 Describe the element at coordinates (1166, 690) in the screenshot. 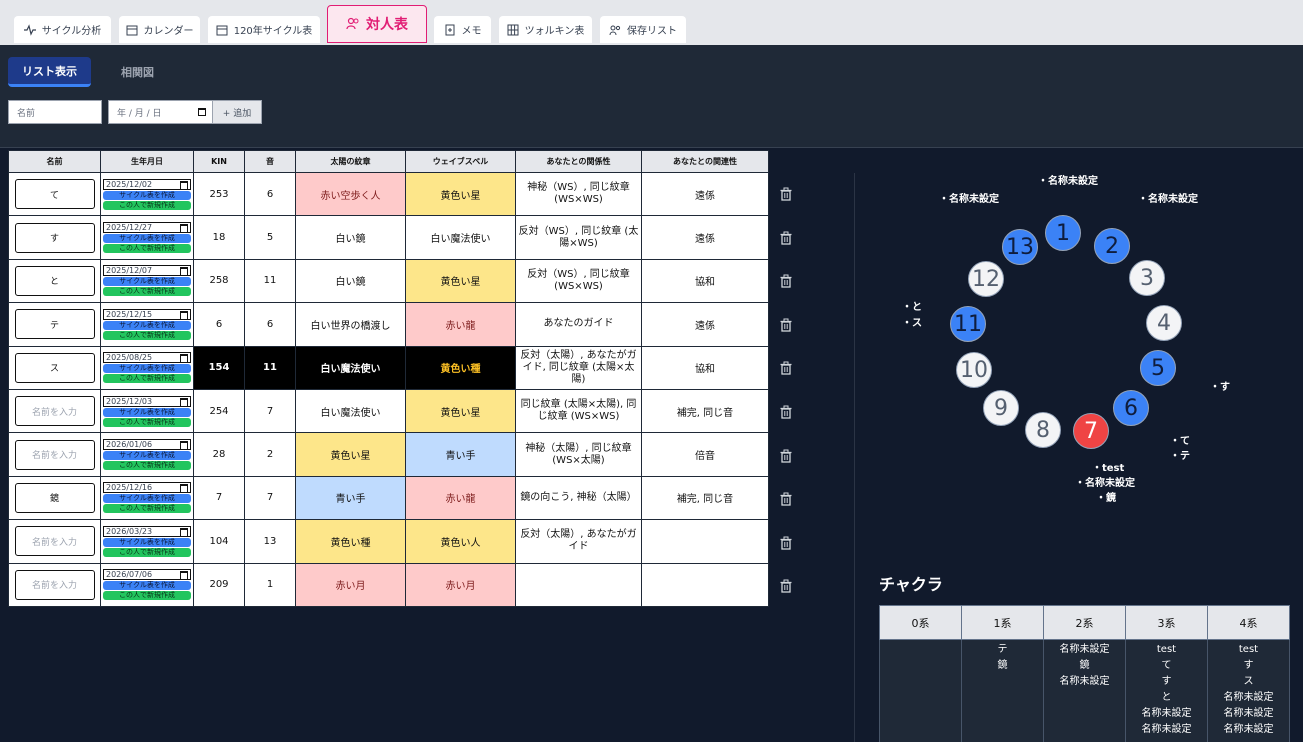

I see `chakra-cell: test てすと名称未設定 名称未設定` at that location.